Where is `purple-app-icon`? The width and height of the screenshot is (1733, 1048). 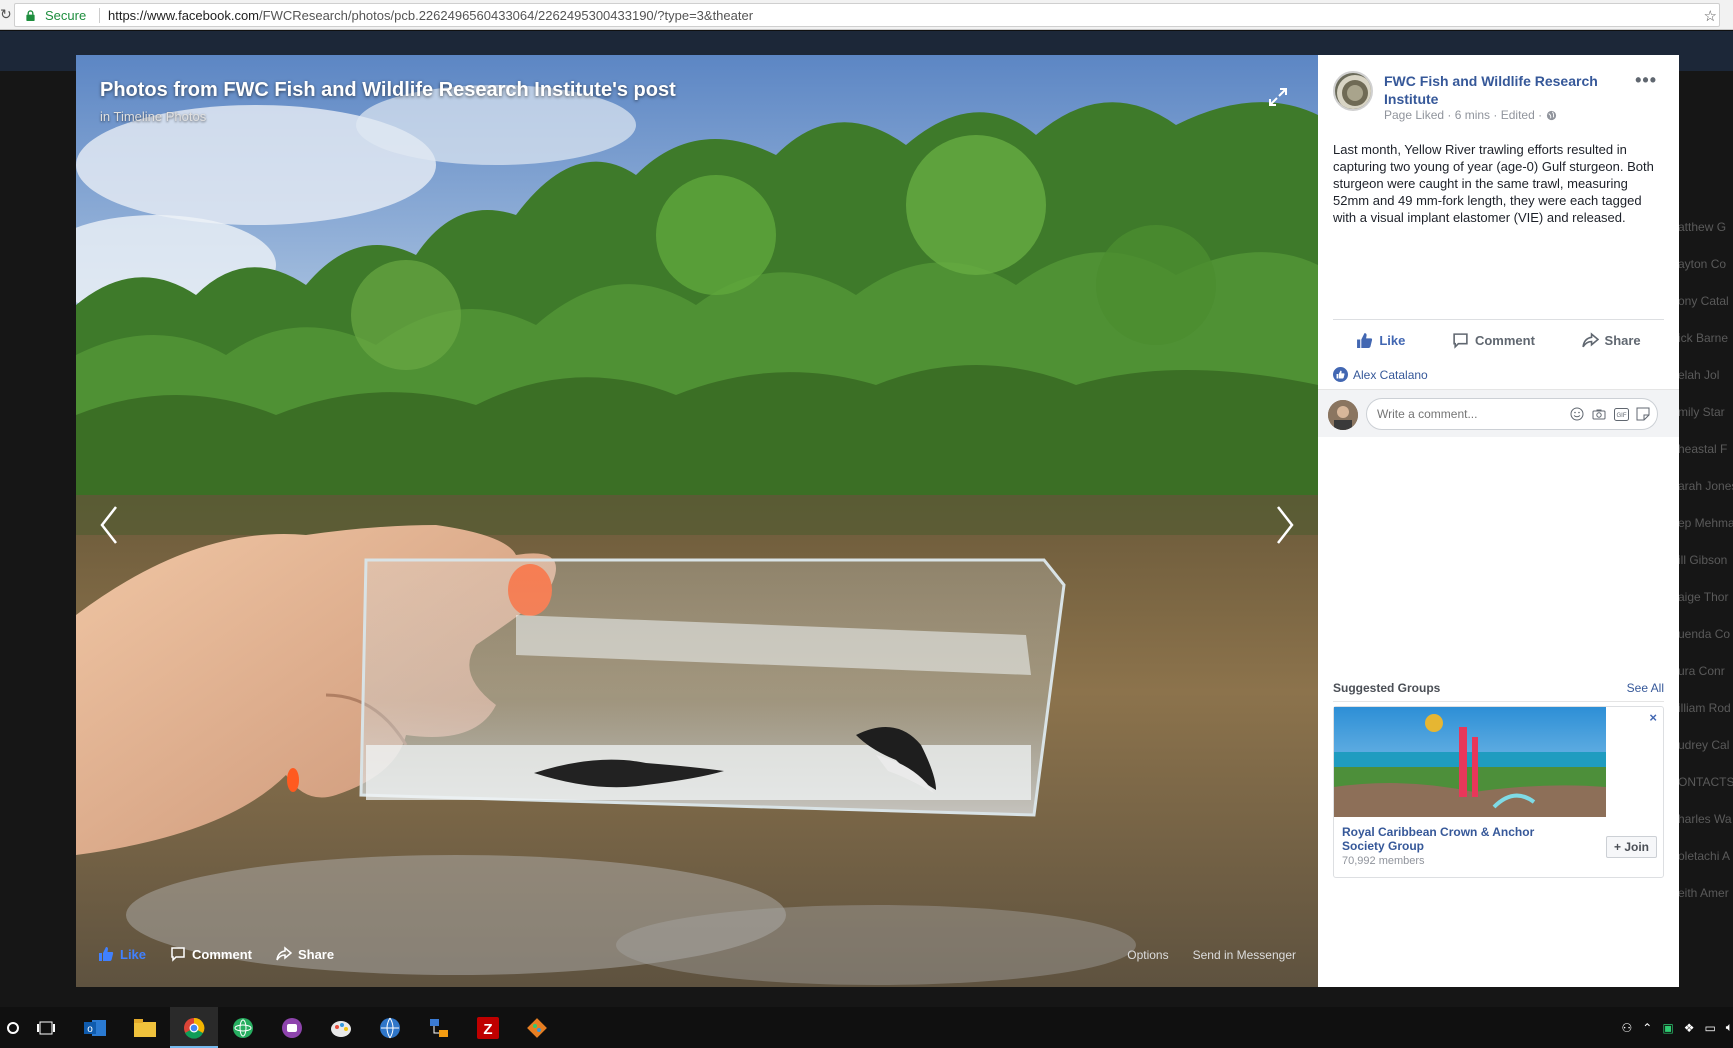 purple-app-icon is located at coordinates (292, 1028).